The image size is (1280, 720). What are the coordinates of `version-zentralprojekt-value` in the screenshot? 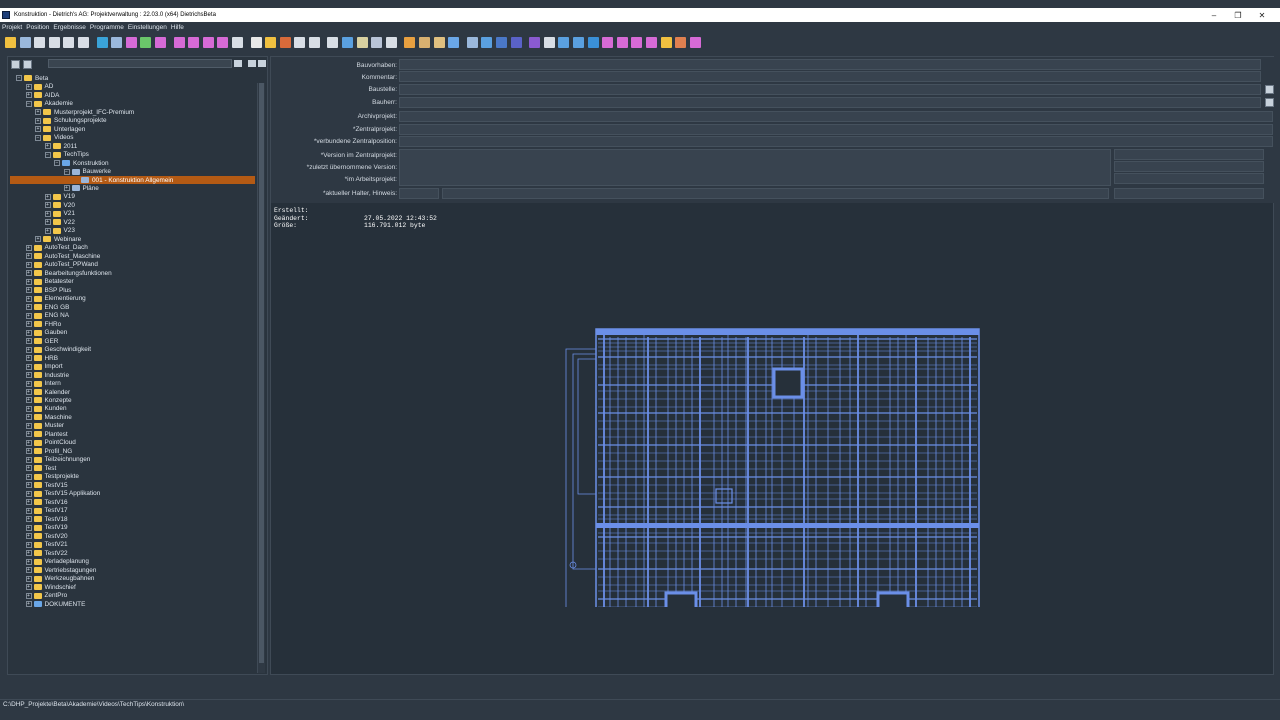 It's located at (1189, 154).